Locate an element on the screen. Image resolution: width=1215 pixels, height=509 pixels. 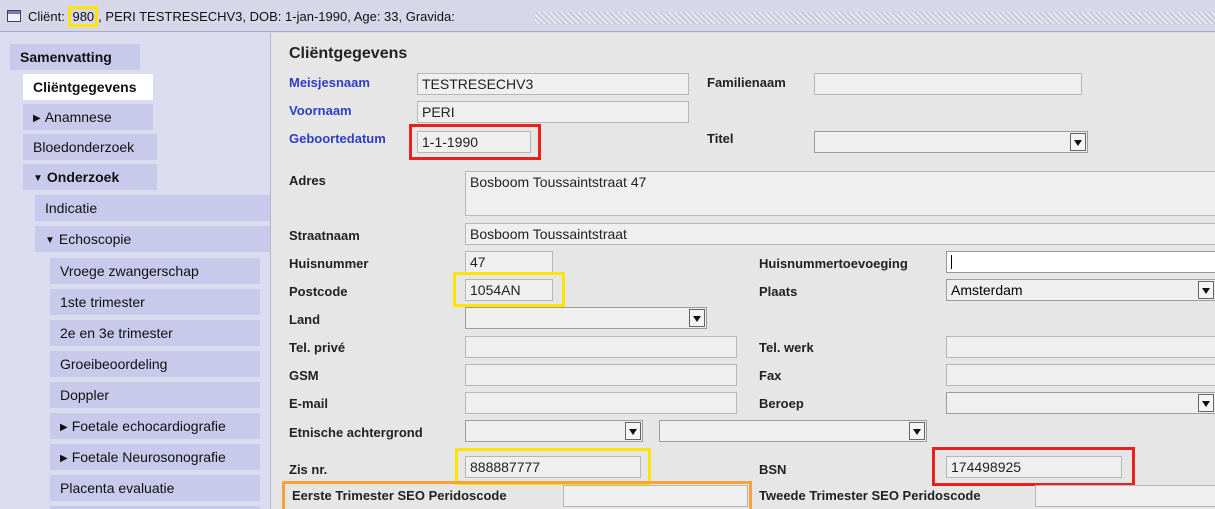
sidebar-item-echoscopie: ▼ Echoscopie is located at coordinates (152, 239).